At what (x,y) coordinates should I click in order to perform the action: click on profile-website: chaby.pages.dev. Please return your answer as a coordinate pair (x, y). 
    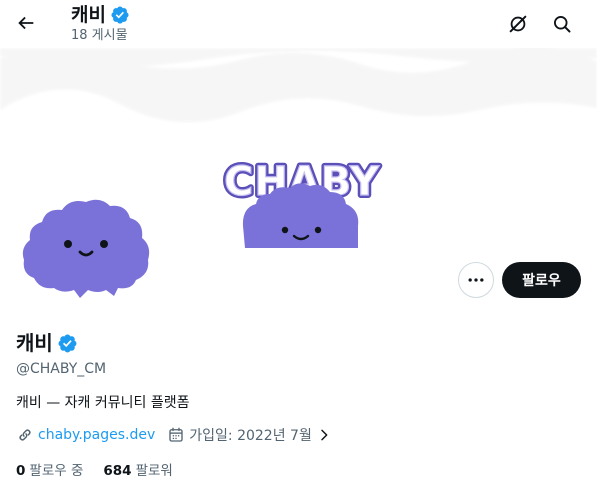
    Looking at the image, I should click on (85, 435).